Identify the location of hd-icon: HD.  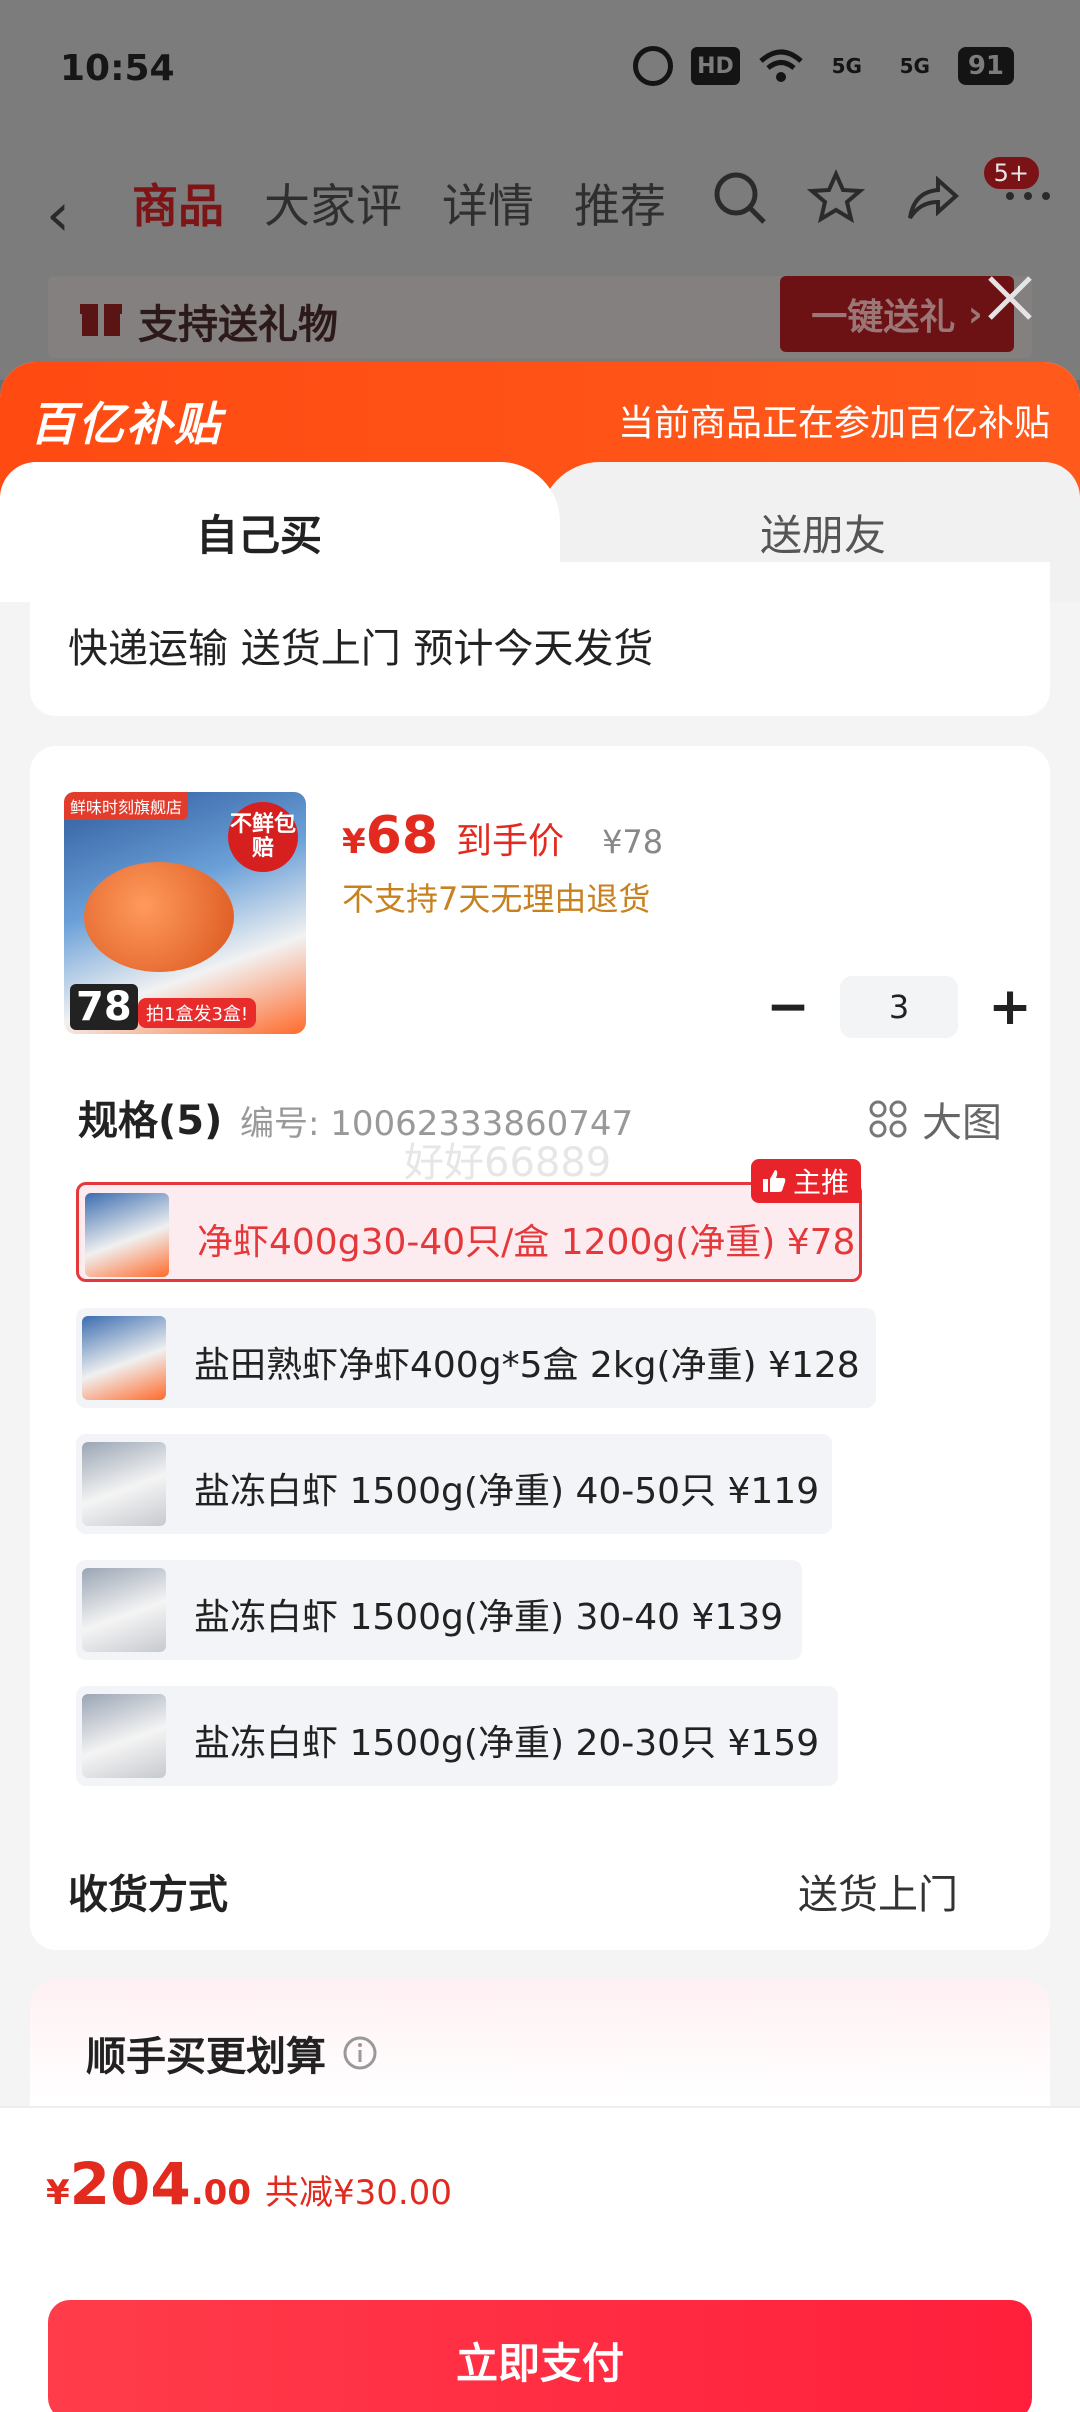
(715, 66).